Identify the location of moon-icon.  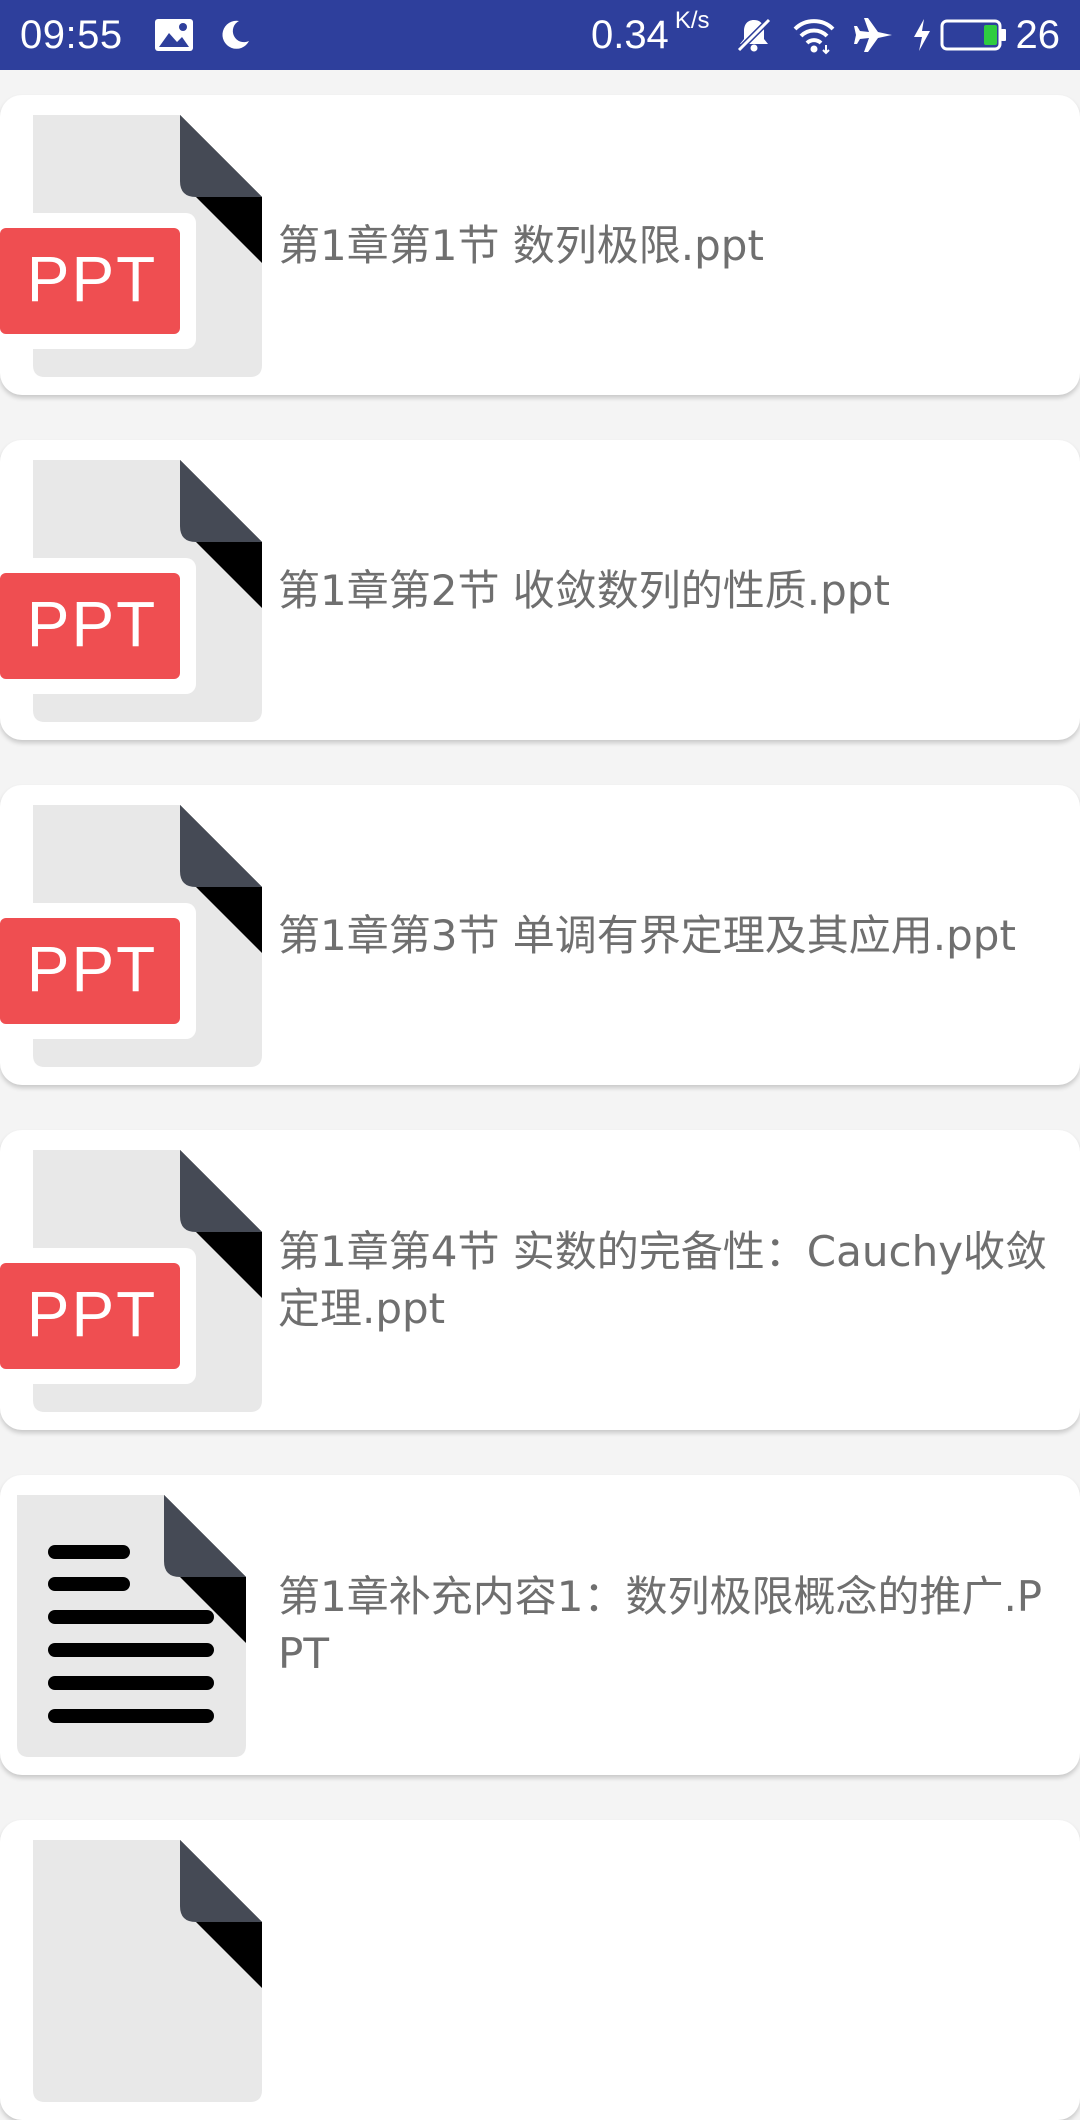
(235, 35).